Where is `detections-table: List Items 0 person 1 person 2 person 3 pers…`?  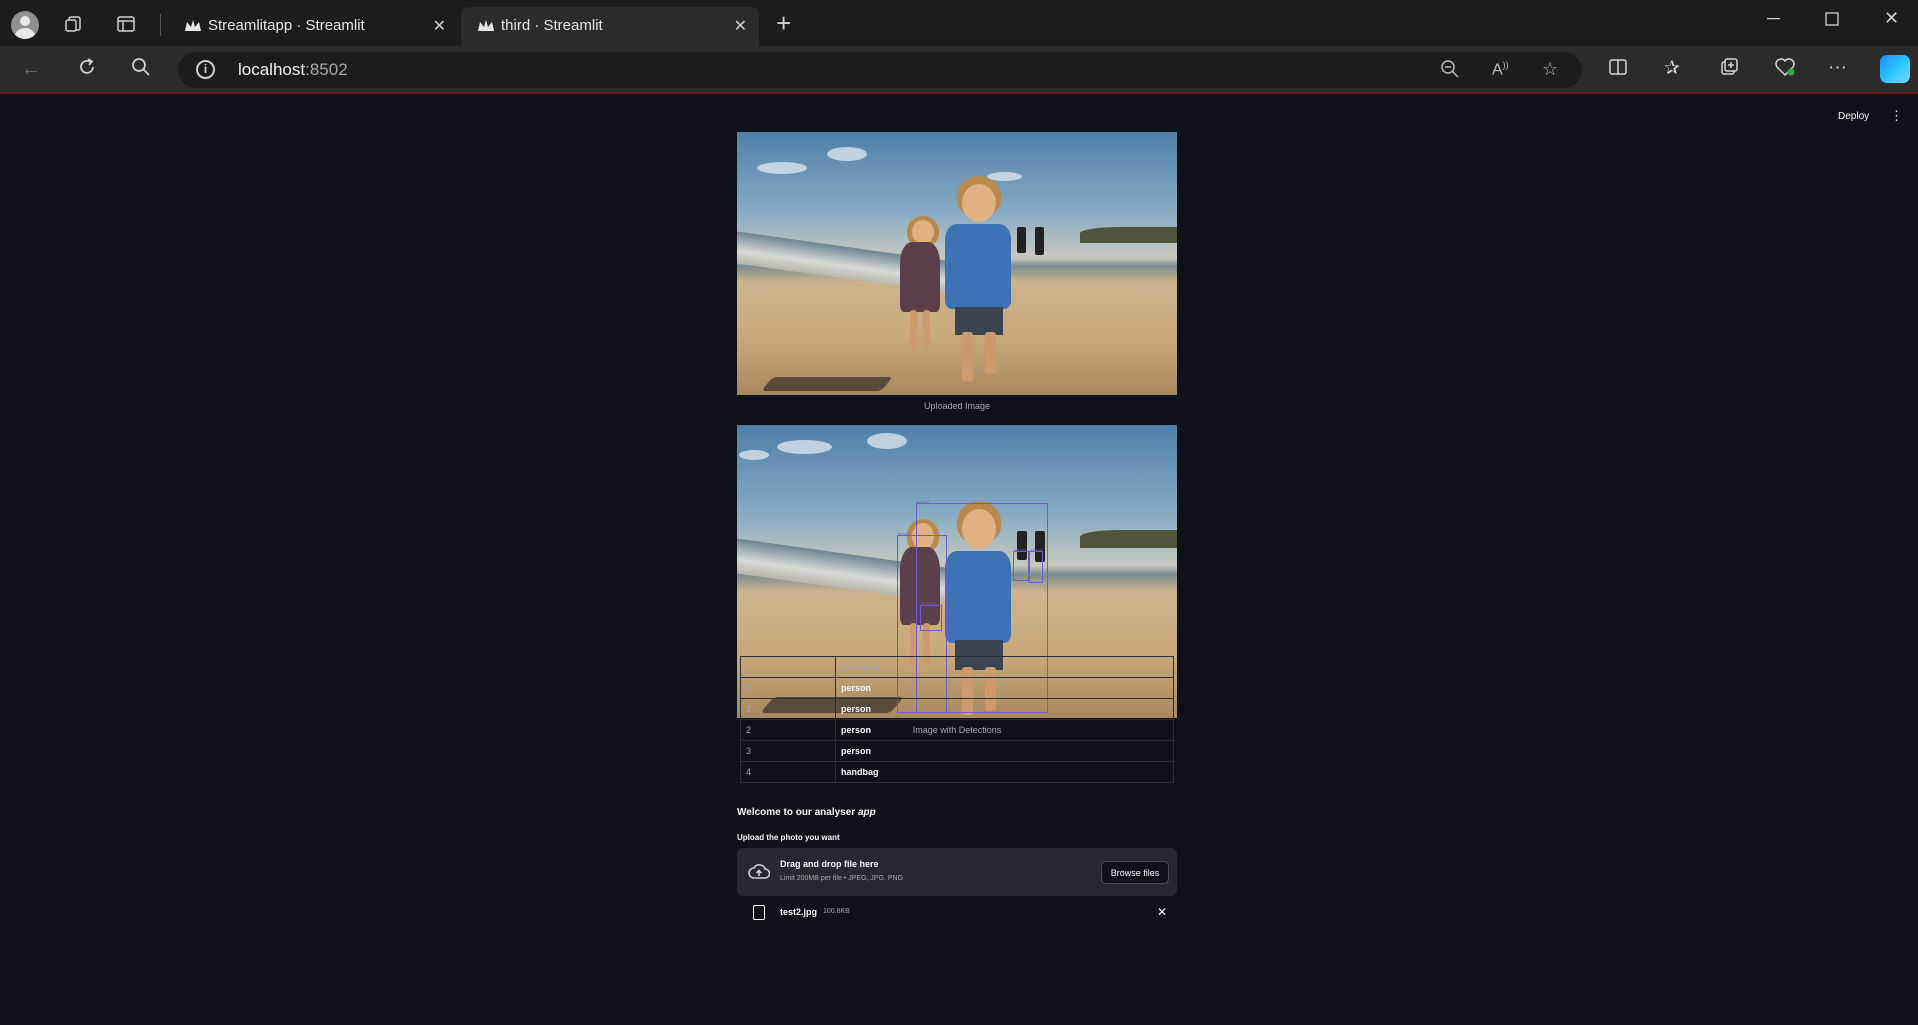 detections-table: List Items 0 person 1 person 2 person 3 pers… is located at coordinates (957, 719).